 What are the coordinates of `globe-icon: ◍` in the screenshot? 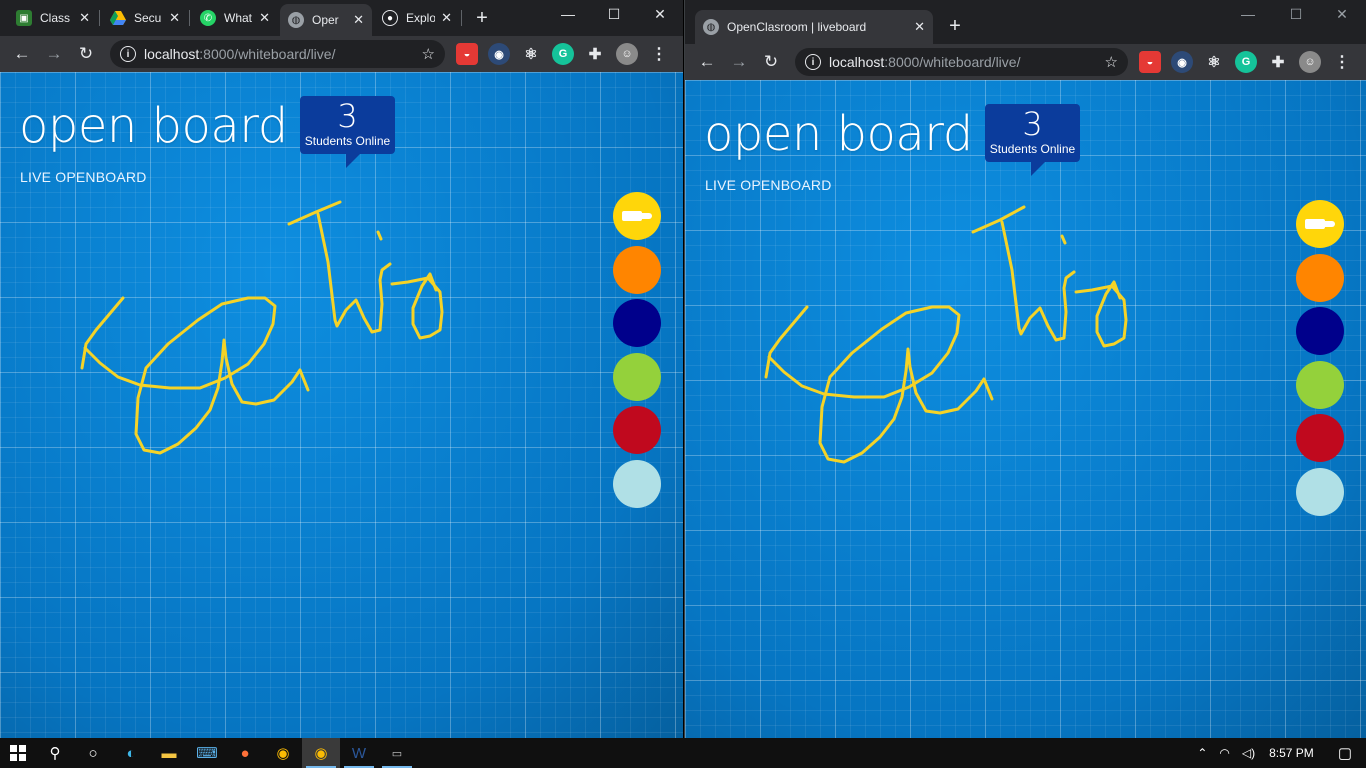 It's located at (296, 20).